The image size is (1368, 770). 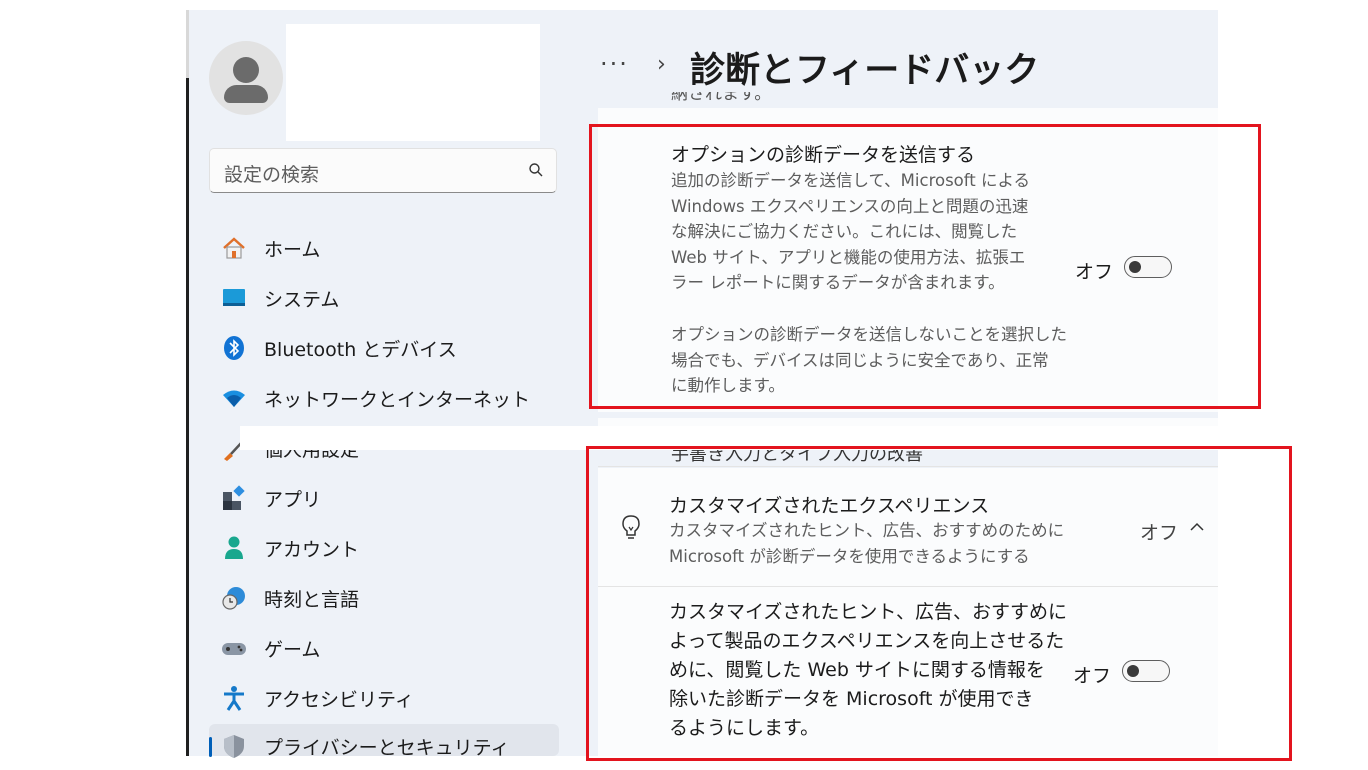 What do you see at coordinates (383, 170) in the screenshot?
I see `search-box: 設定の検索` at bounding box center [383, 170].